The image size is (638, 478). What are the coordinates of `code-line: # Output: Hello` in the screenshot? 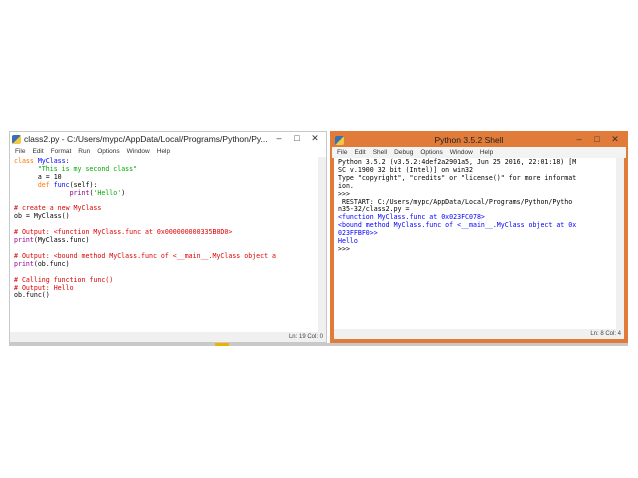 It's located at (164, 288).